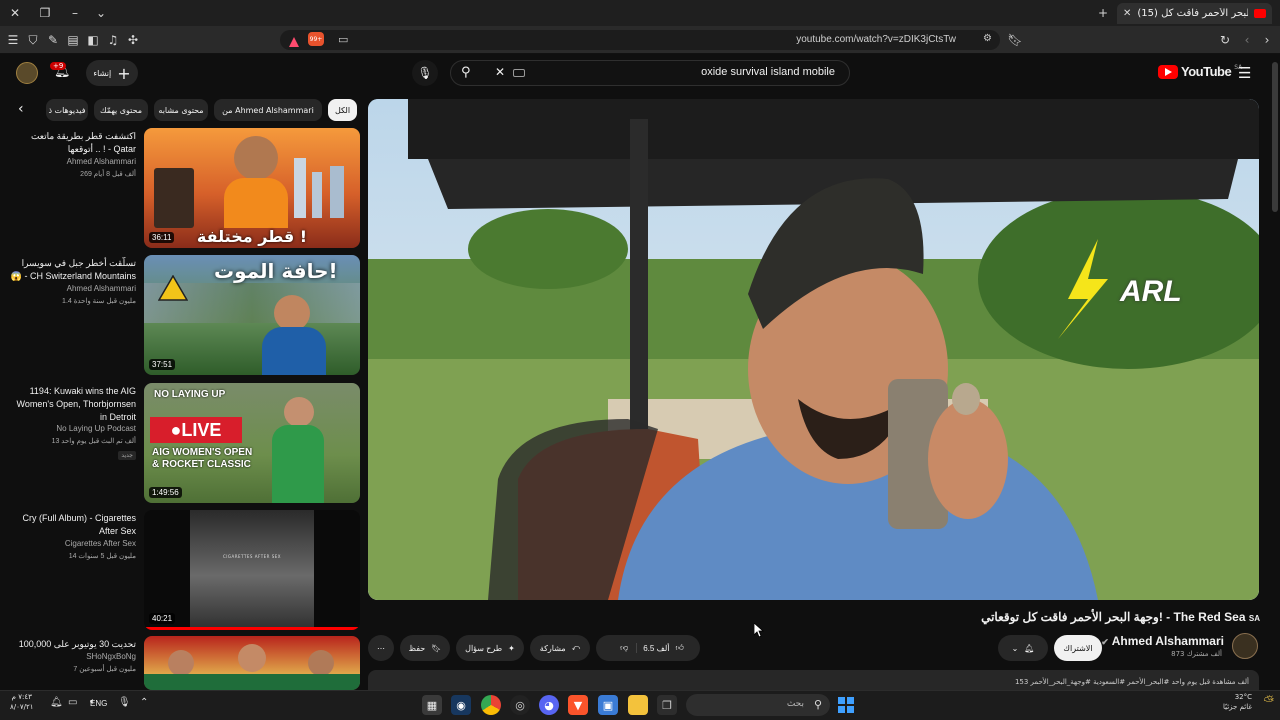 The height and width of the screenshot is (720, 1280). What do you see at coordinates (640, 40) in the screenshot?
I see `address-bar: 99+ ▭ youtube.com/watch?v=zDIK3jCtsTw ⚙` at bounding box center [640, 40].